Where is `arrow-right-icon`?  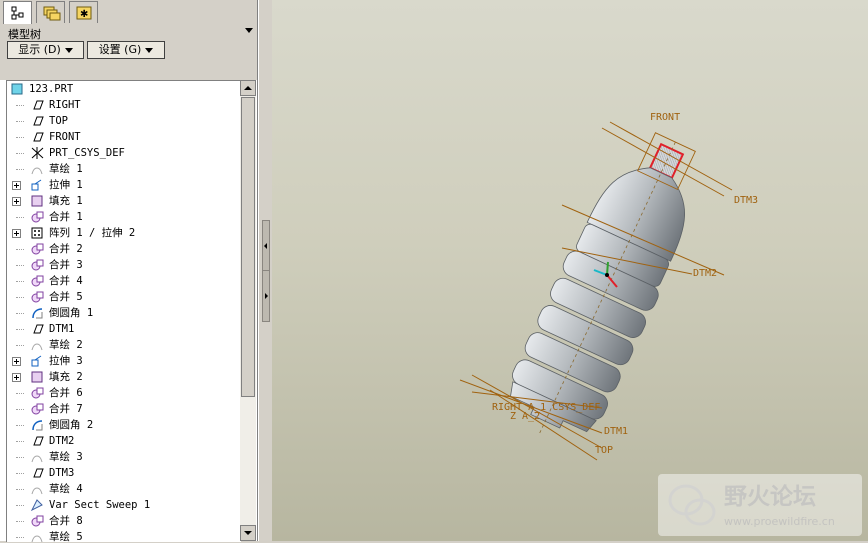
arrow-right-icon is located at coordinates (266, 296).